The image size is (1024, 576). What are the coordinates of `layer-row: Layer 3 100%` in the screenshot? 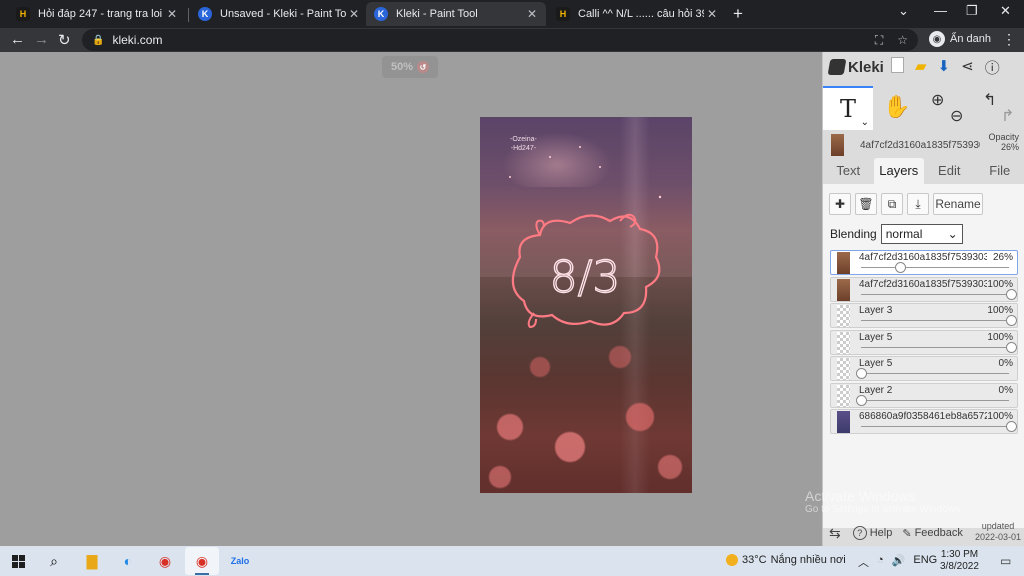 It's located at (924, 315).